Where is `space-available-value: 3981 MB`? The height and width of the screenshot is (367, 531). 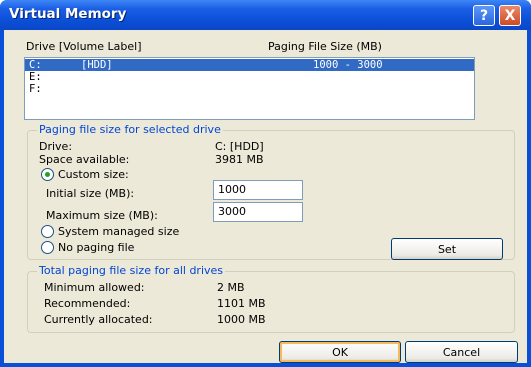
space-available-value: 3981 MB is located at coordinates (239, 159).